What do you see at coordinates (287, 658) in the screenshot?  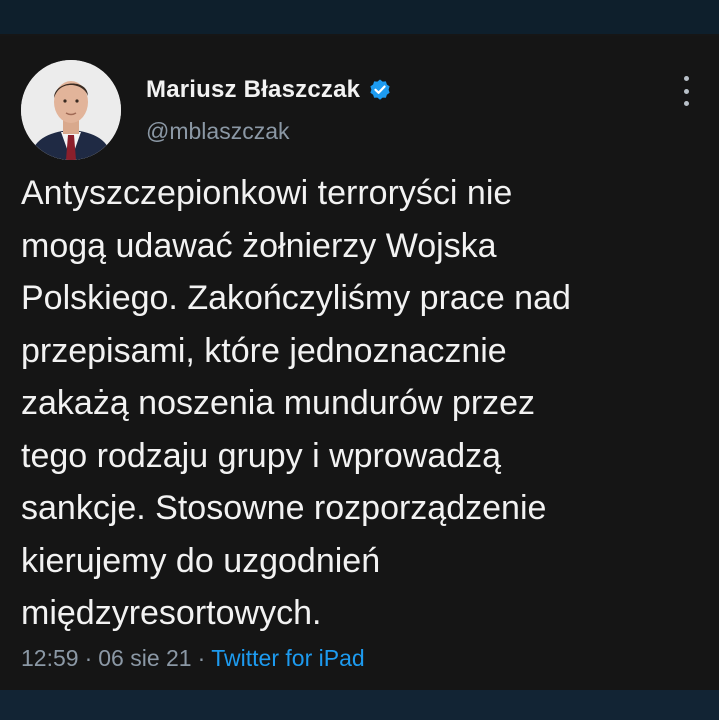 I see `tweet-source-link: Twitter for iPad` at bounding box center [287, 658].